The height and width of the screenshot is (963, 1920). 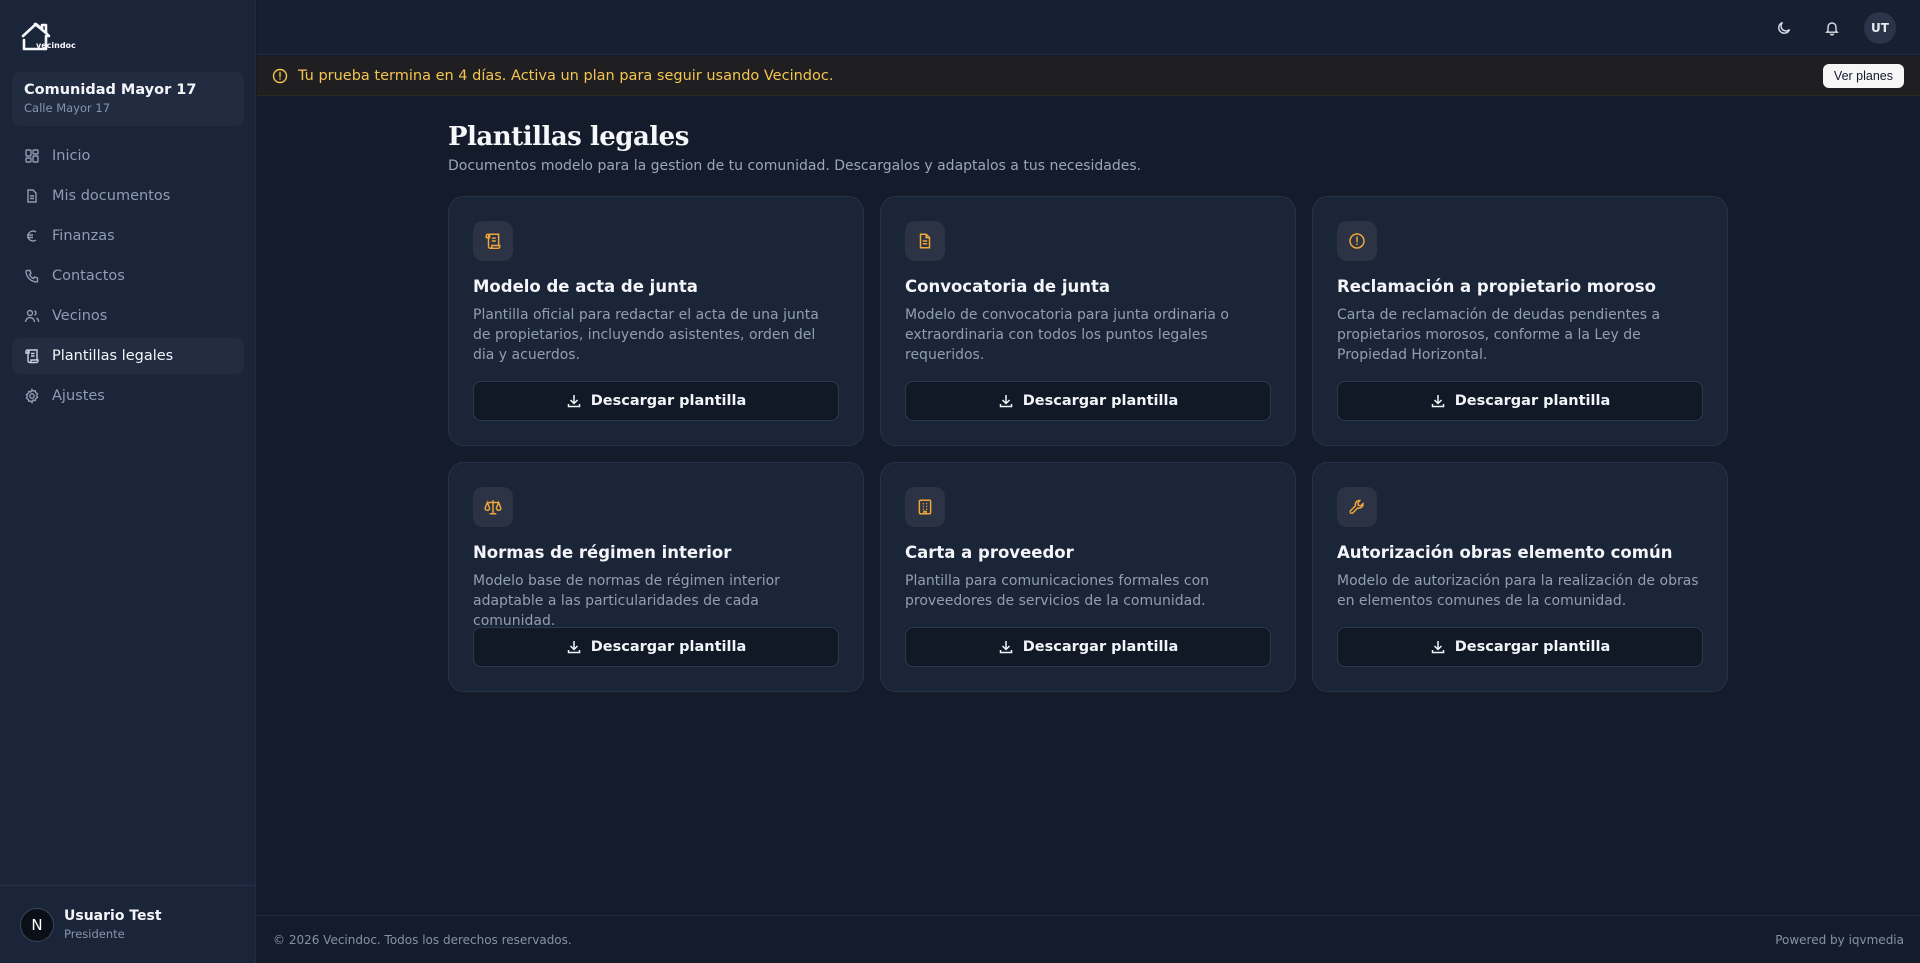 I want to click on wrench-icon, so click(x=1357, y=507).